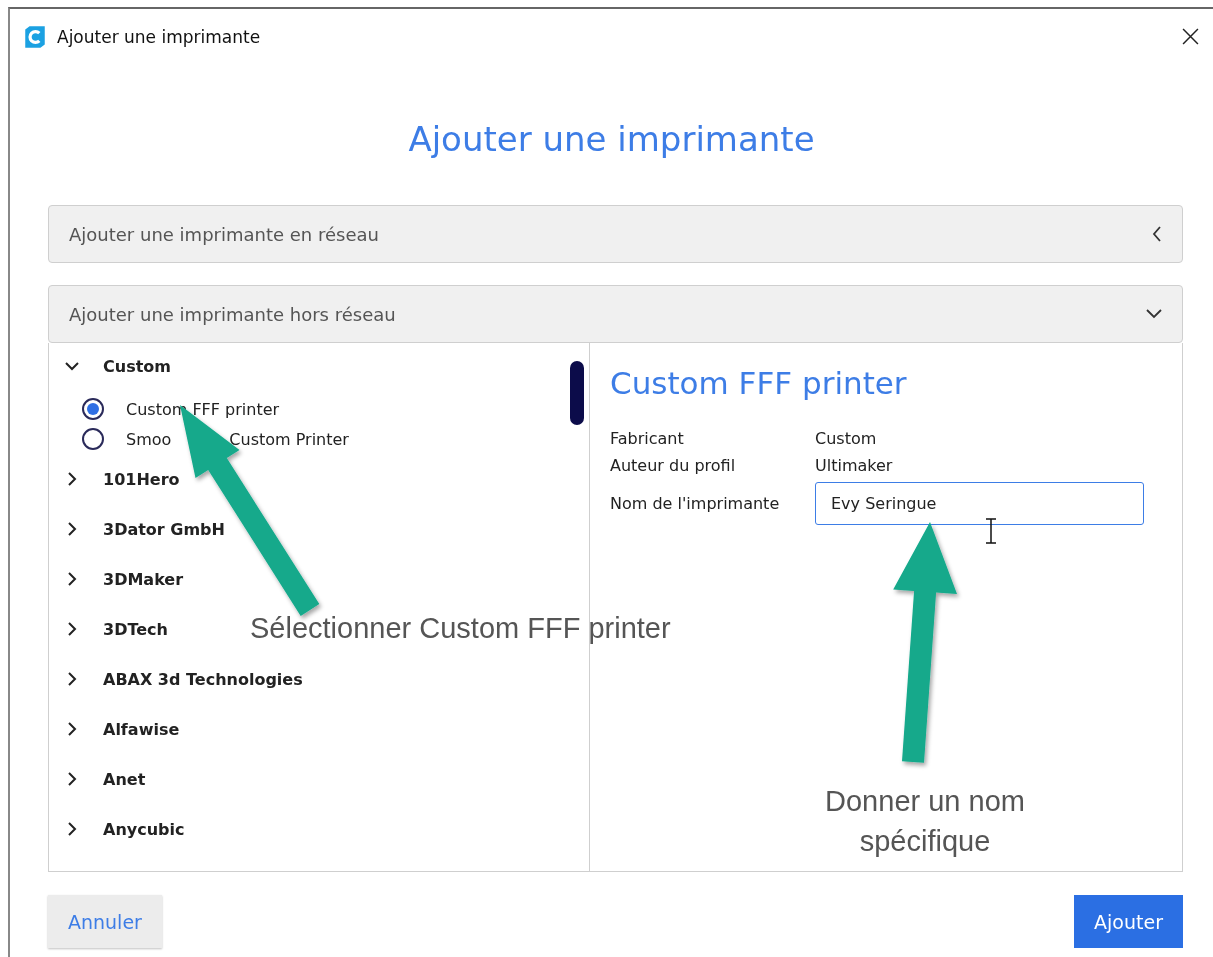  What do you see at coordinates (695, 503) in the screenshot?
I see `field-label: Nom de l'imprimante` at bounding box center [695, 503].